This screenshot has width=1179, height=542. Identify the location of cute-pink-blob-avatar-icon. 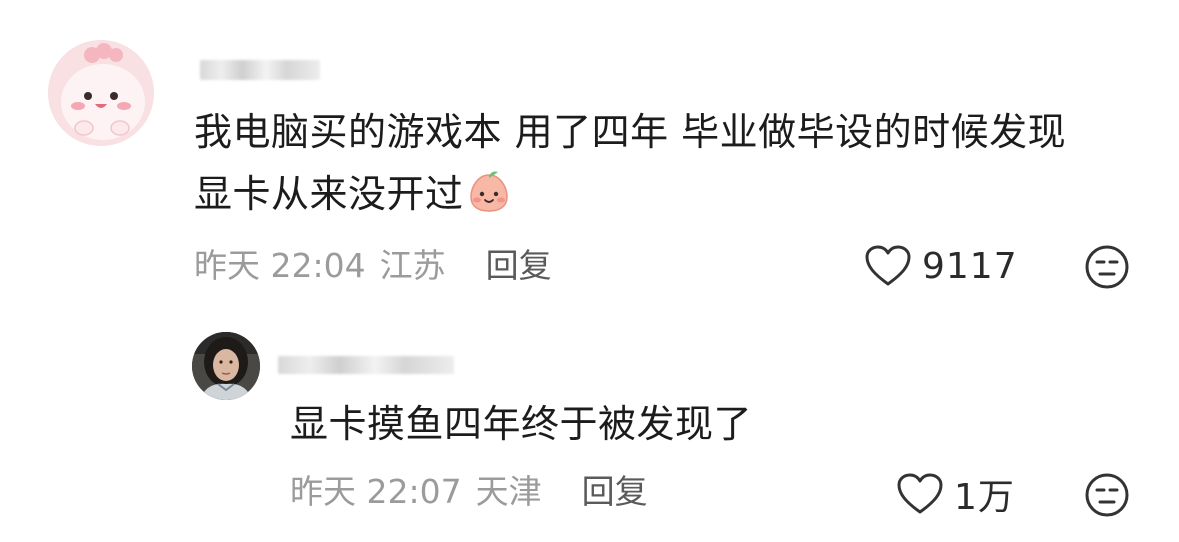
(101, 93).